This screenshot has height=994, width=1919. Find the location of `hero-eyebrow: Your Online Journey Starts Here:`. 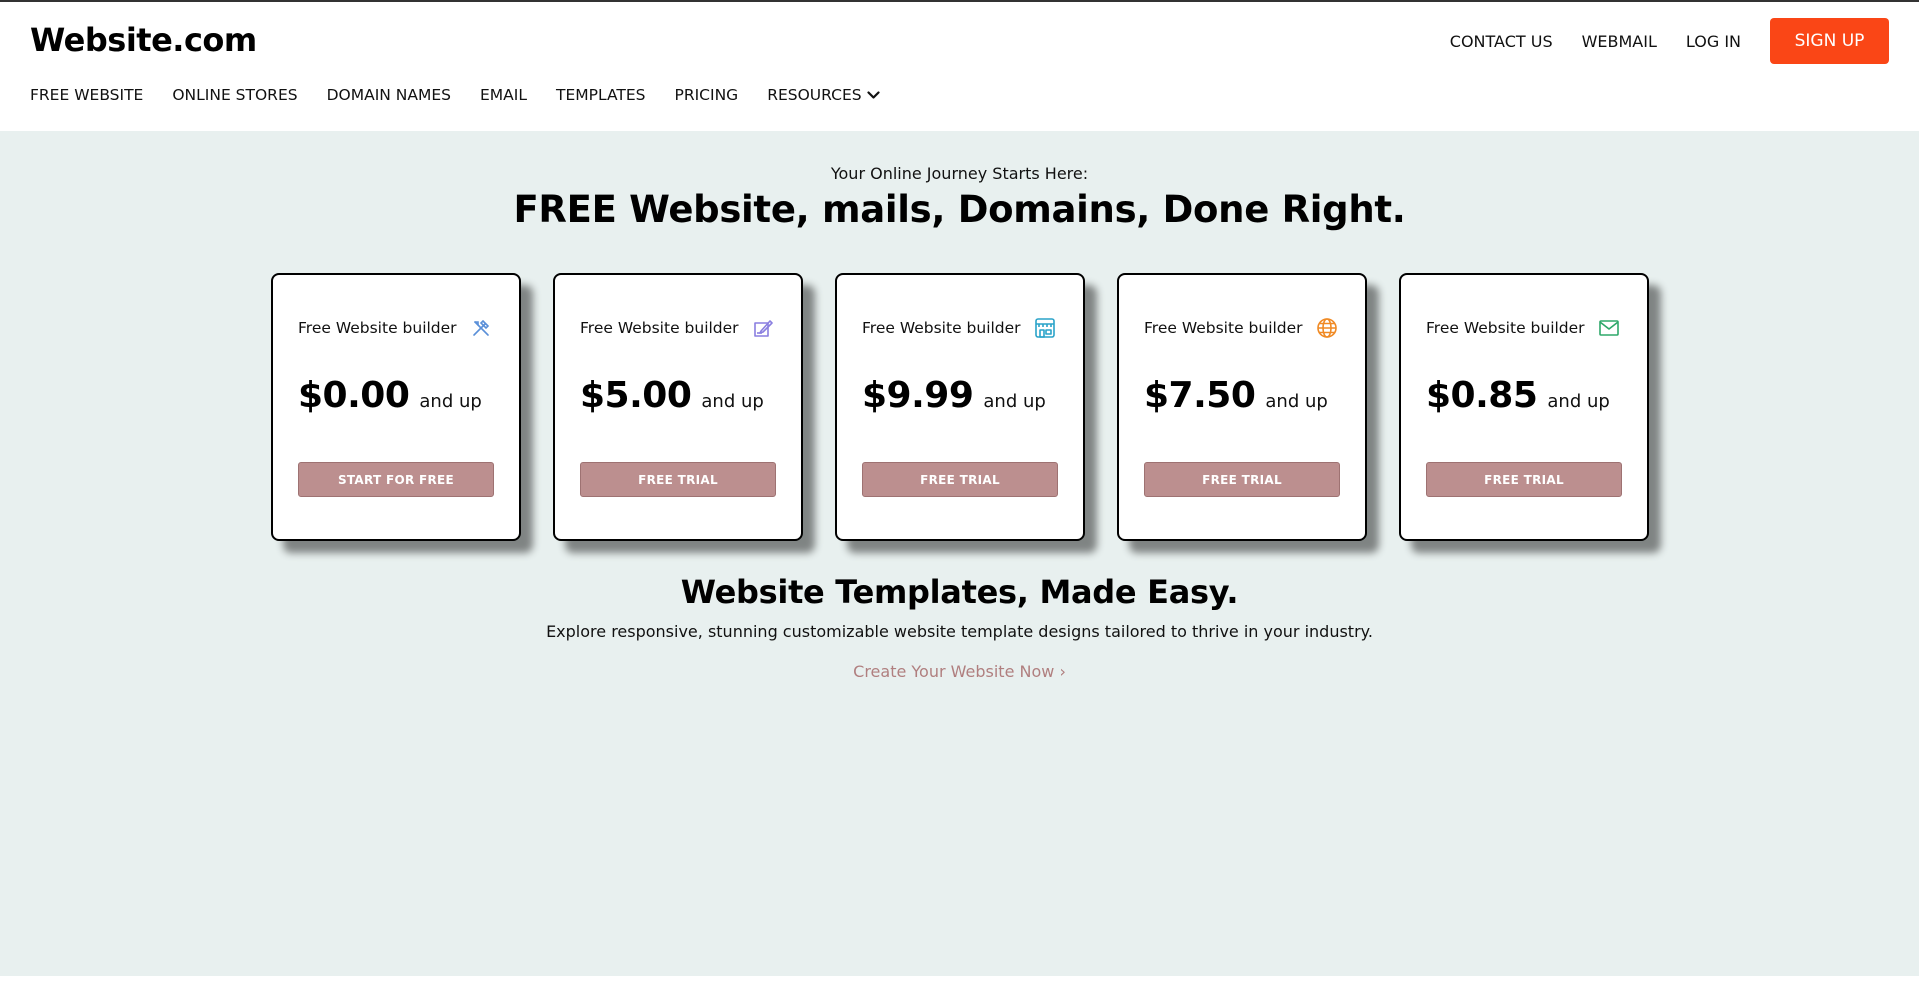

hero-eyebrow: Your Online Journey Starts Here: is located at coordinates (959, 173).